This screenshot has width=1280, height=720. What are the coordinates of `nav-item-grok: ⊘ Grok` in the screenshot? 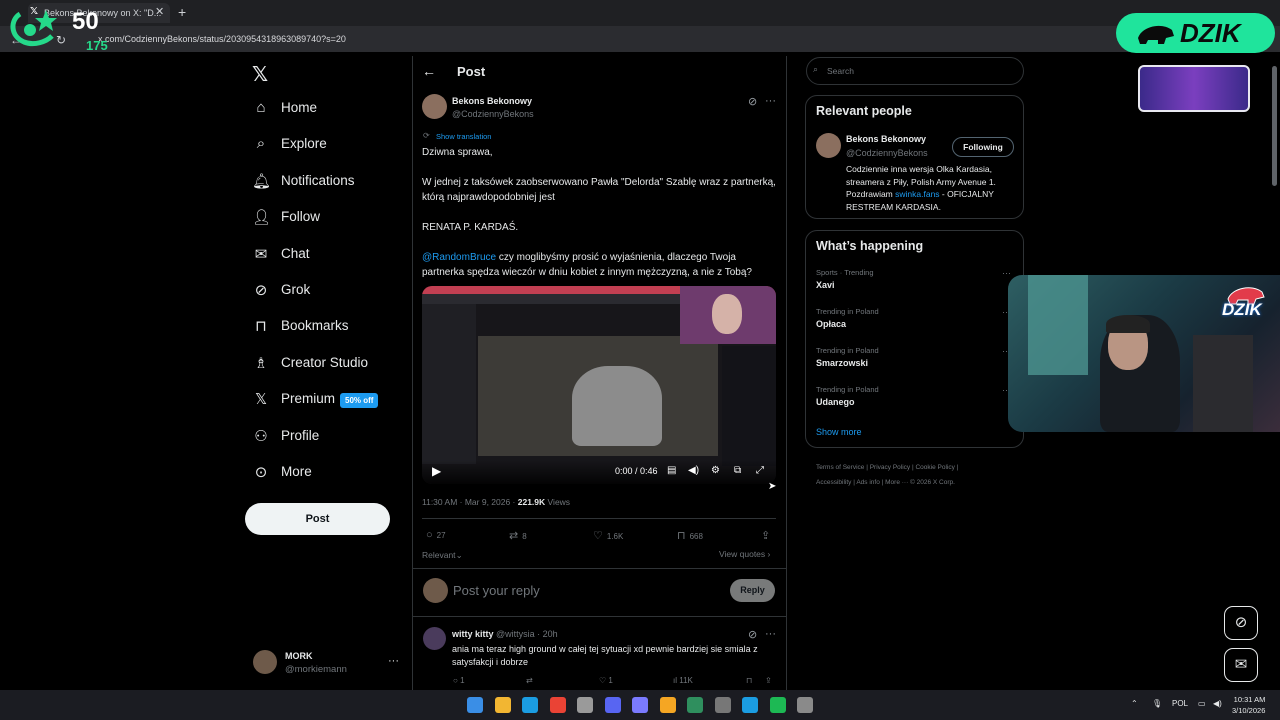 It's located at (342, 292).